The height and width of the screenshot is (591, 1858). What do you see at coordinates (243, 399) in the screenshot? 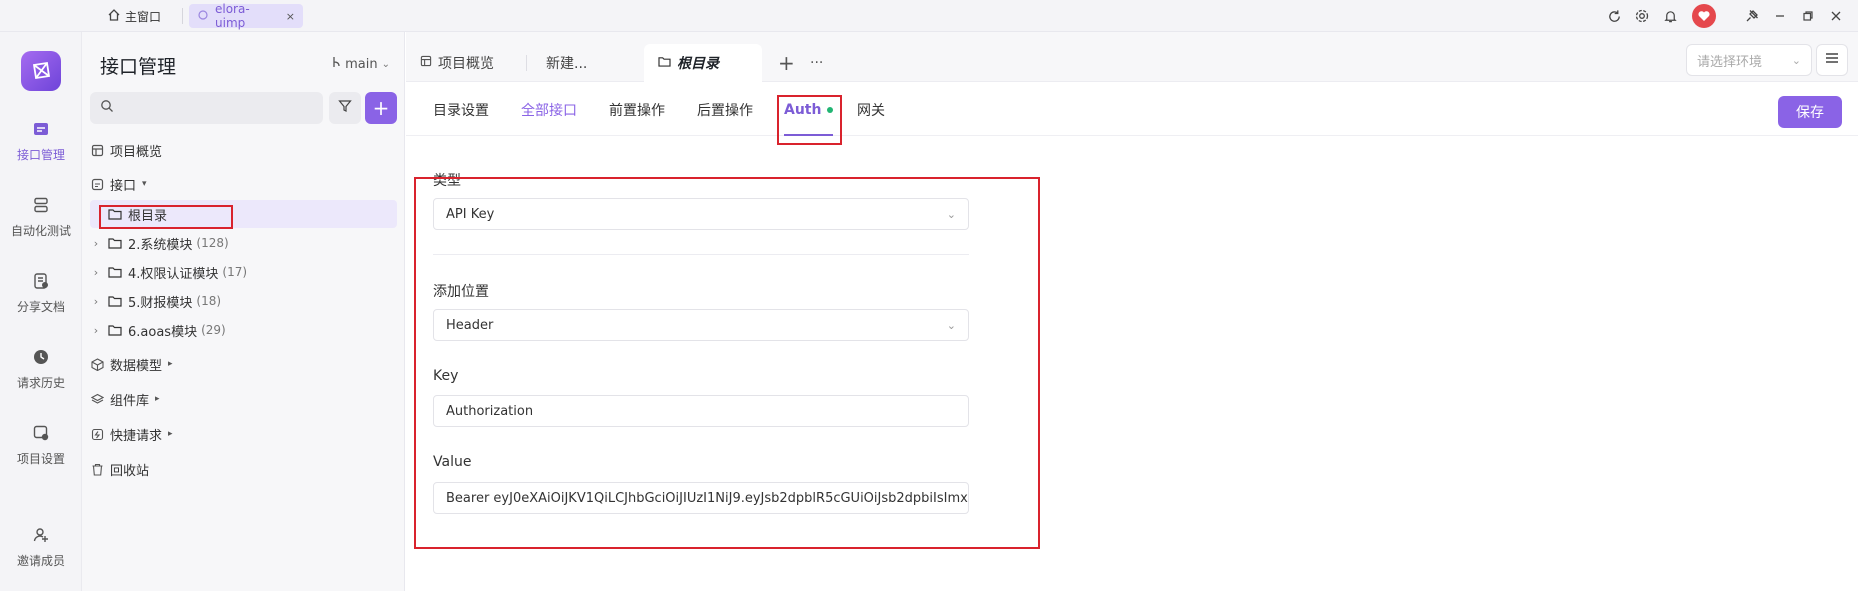
I see `tree-item-components: 组件库 ▸` at bounding box center [243, 399].